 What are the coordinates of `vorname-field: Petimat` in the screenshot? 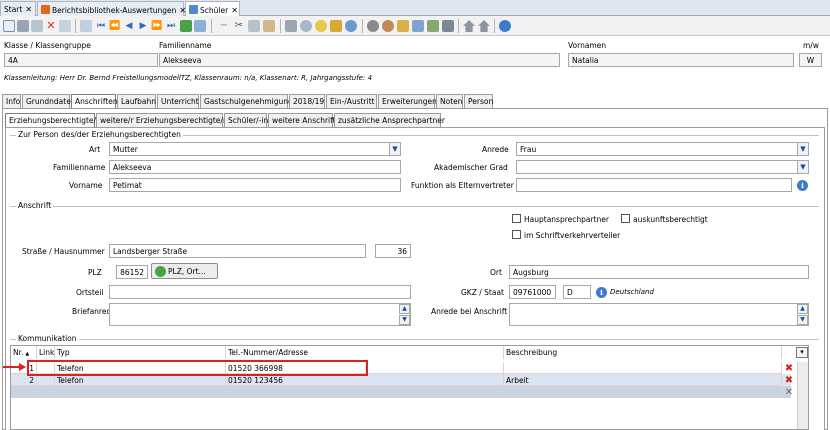 It's located at (255, 185).